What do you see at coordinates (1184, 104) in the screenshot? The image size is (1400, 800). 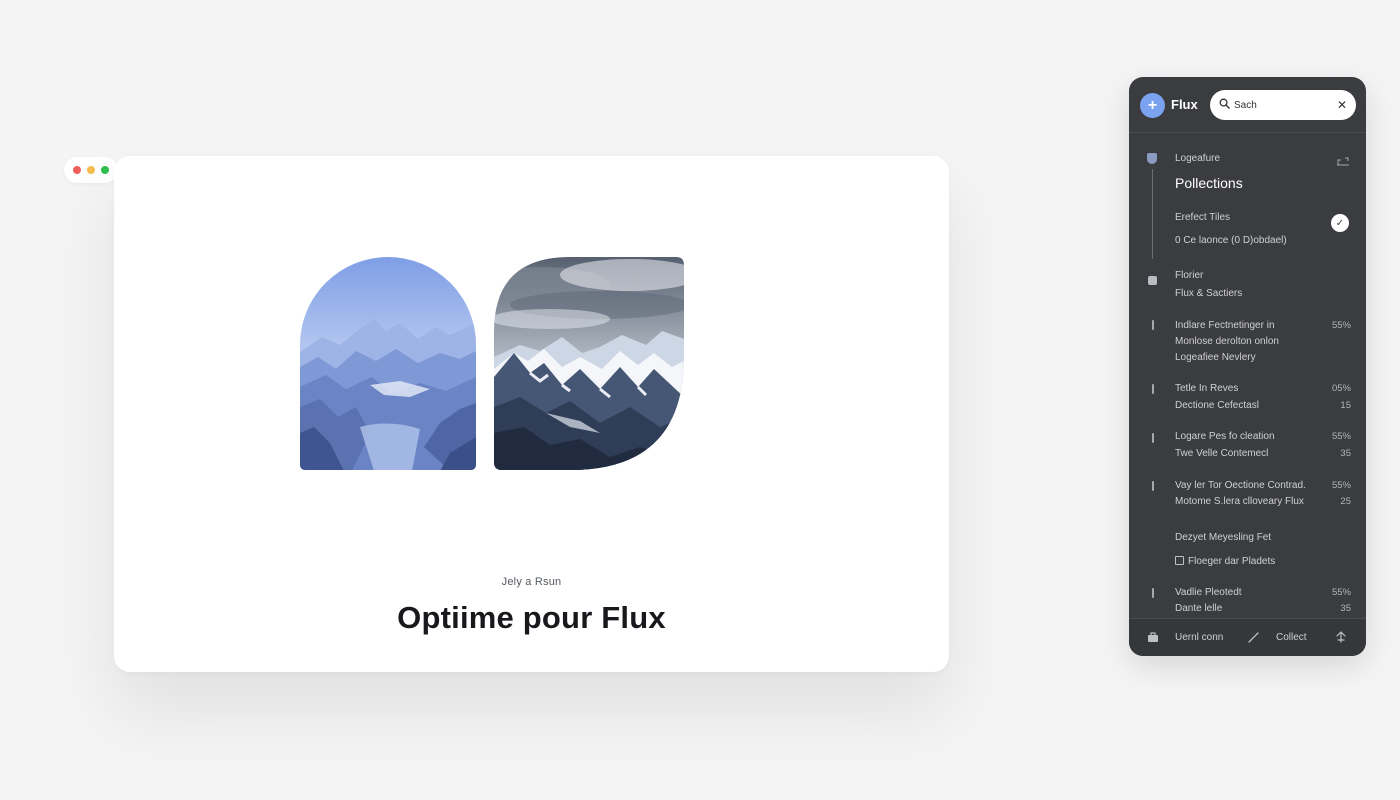 I see `brand-name: Flux` at bounding box center [1184, 104].